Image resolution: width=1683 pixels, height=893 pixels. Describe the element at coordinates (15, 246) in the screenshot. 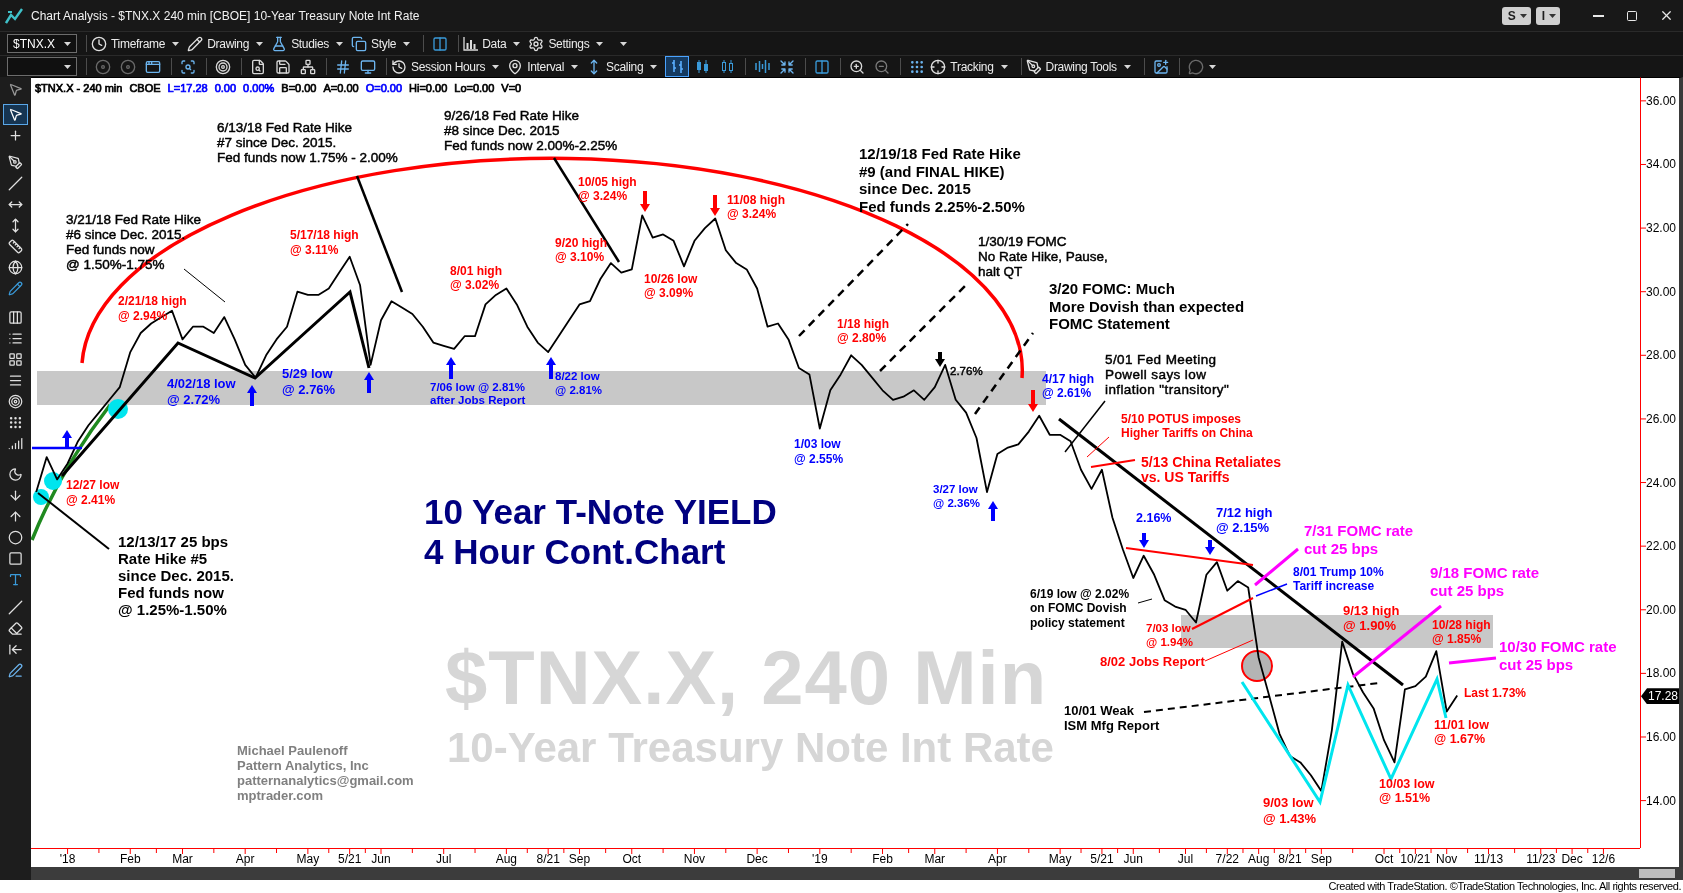

I see `ruler-icon` at that location.